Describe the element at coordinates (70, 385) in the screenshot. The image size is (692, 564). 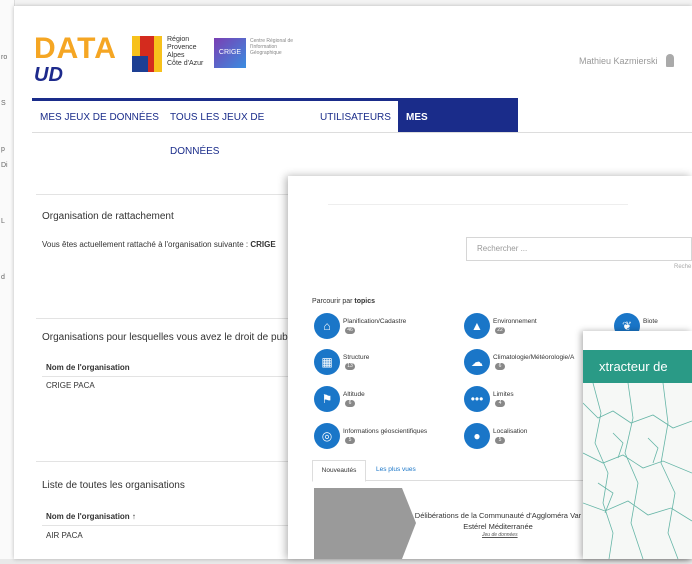
I see `publish-row: CRIGE PACA` at that location.